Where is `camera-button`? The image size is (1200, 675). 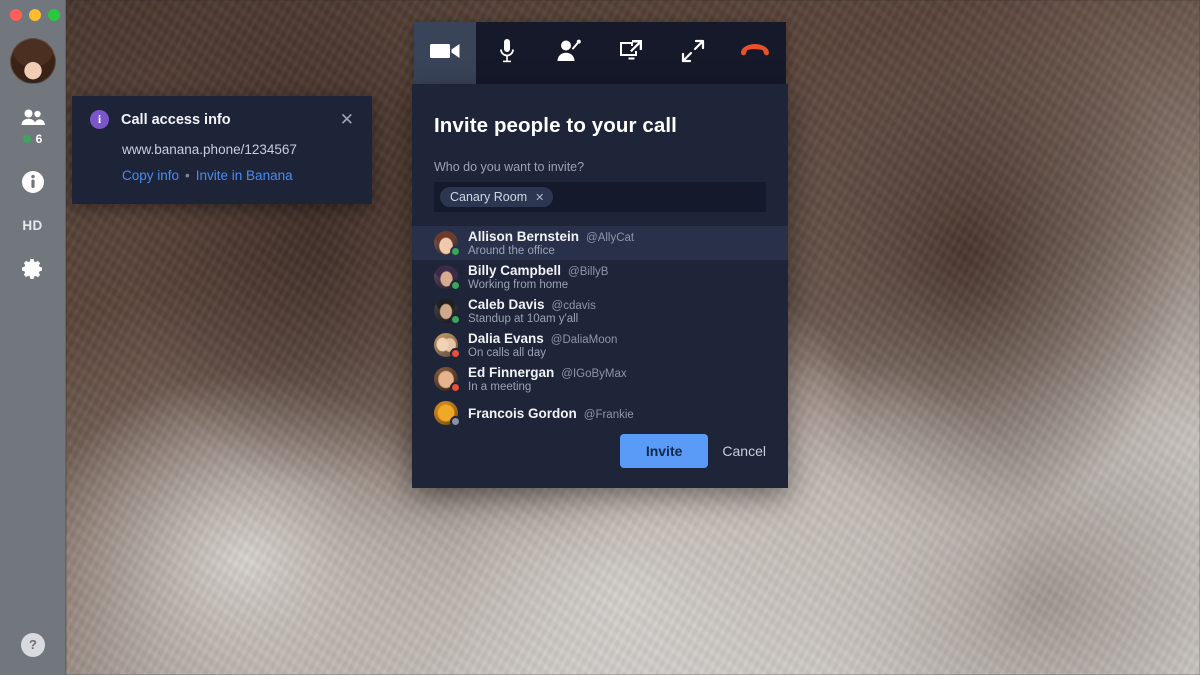
camera-button is located at coordinates (445, 53).